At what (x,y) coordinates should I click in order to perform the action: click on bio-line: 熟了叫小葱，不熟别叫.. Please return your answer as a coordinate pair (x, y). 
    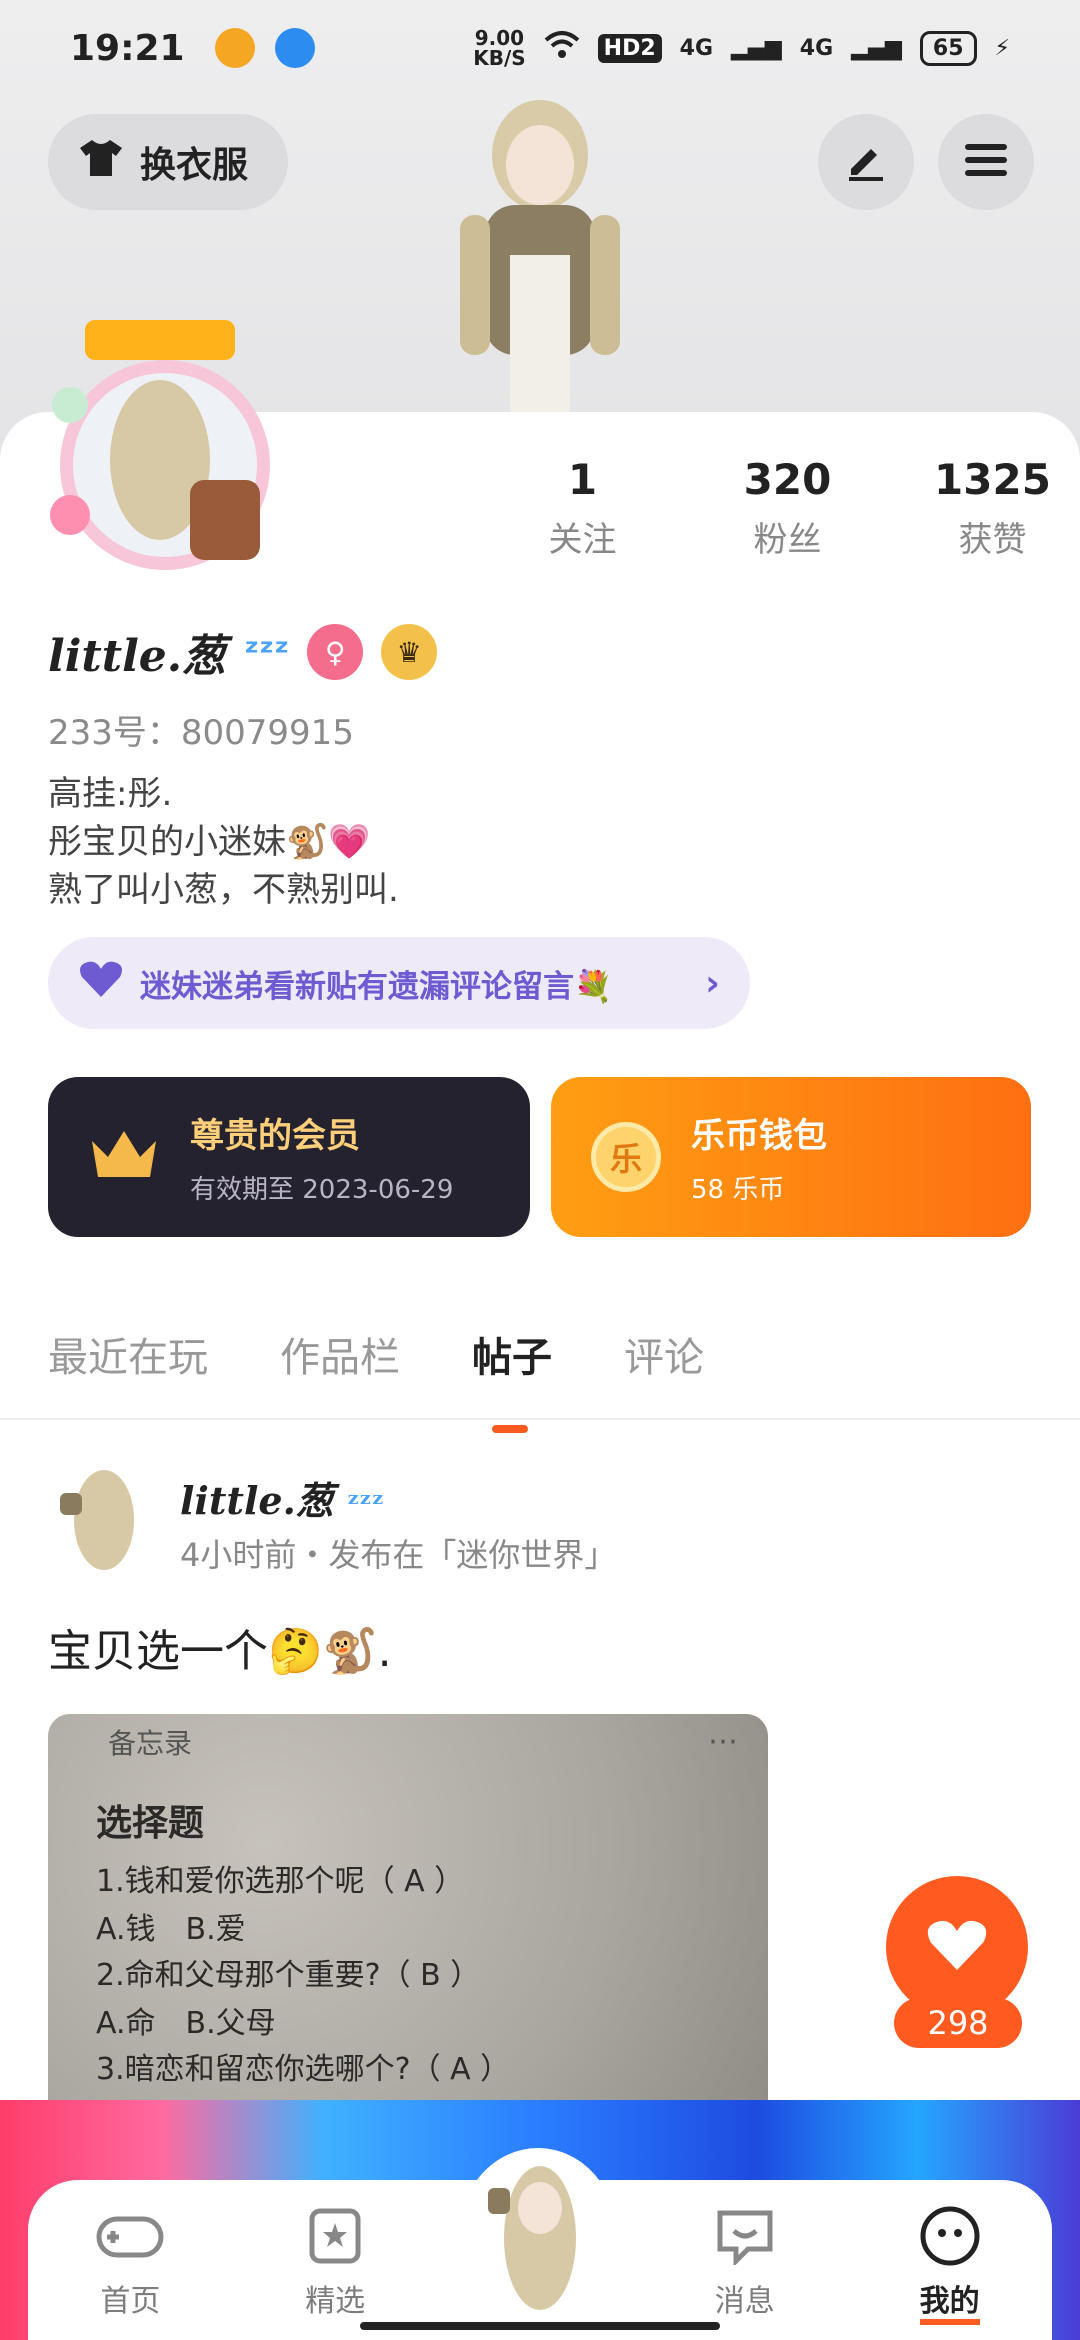
    Looking at the image, I should click on (223, 890).